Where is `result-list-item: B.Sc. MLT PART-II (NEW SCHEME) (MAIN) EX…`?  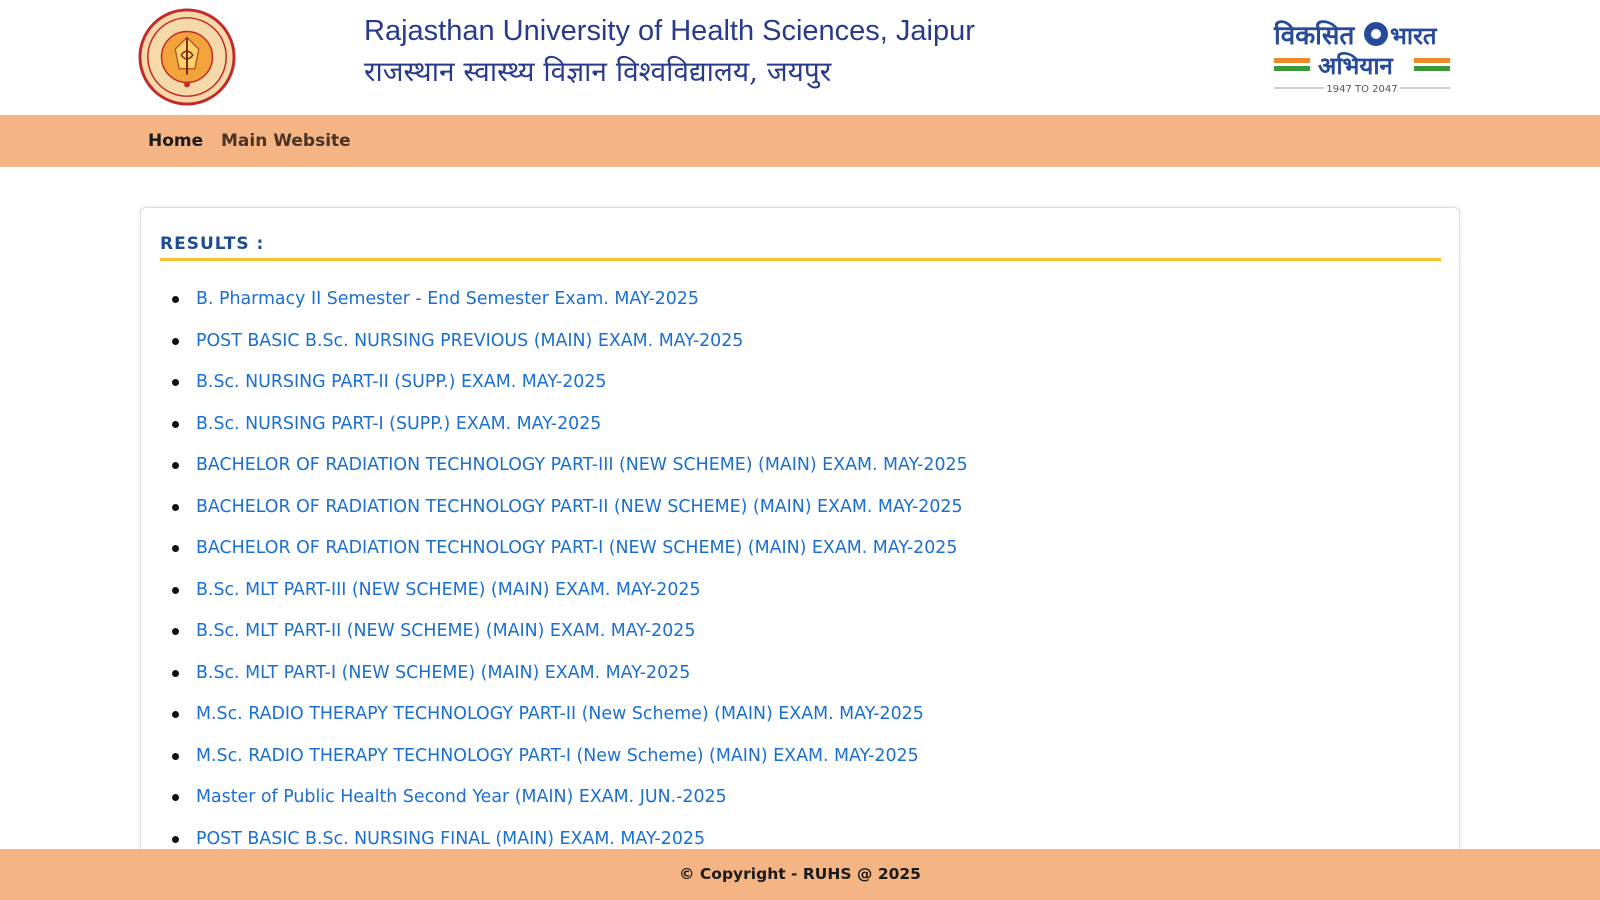
result-list-item: B.Sc. MLT PART-II (NEW SCHEME) (MAIN) EX… is located at coordinates (804, 641).